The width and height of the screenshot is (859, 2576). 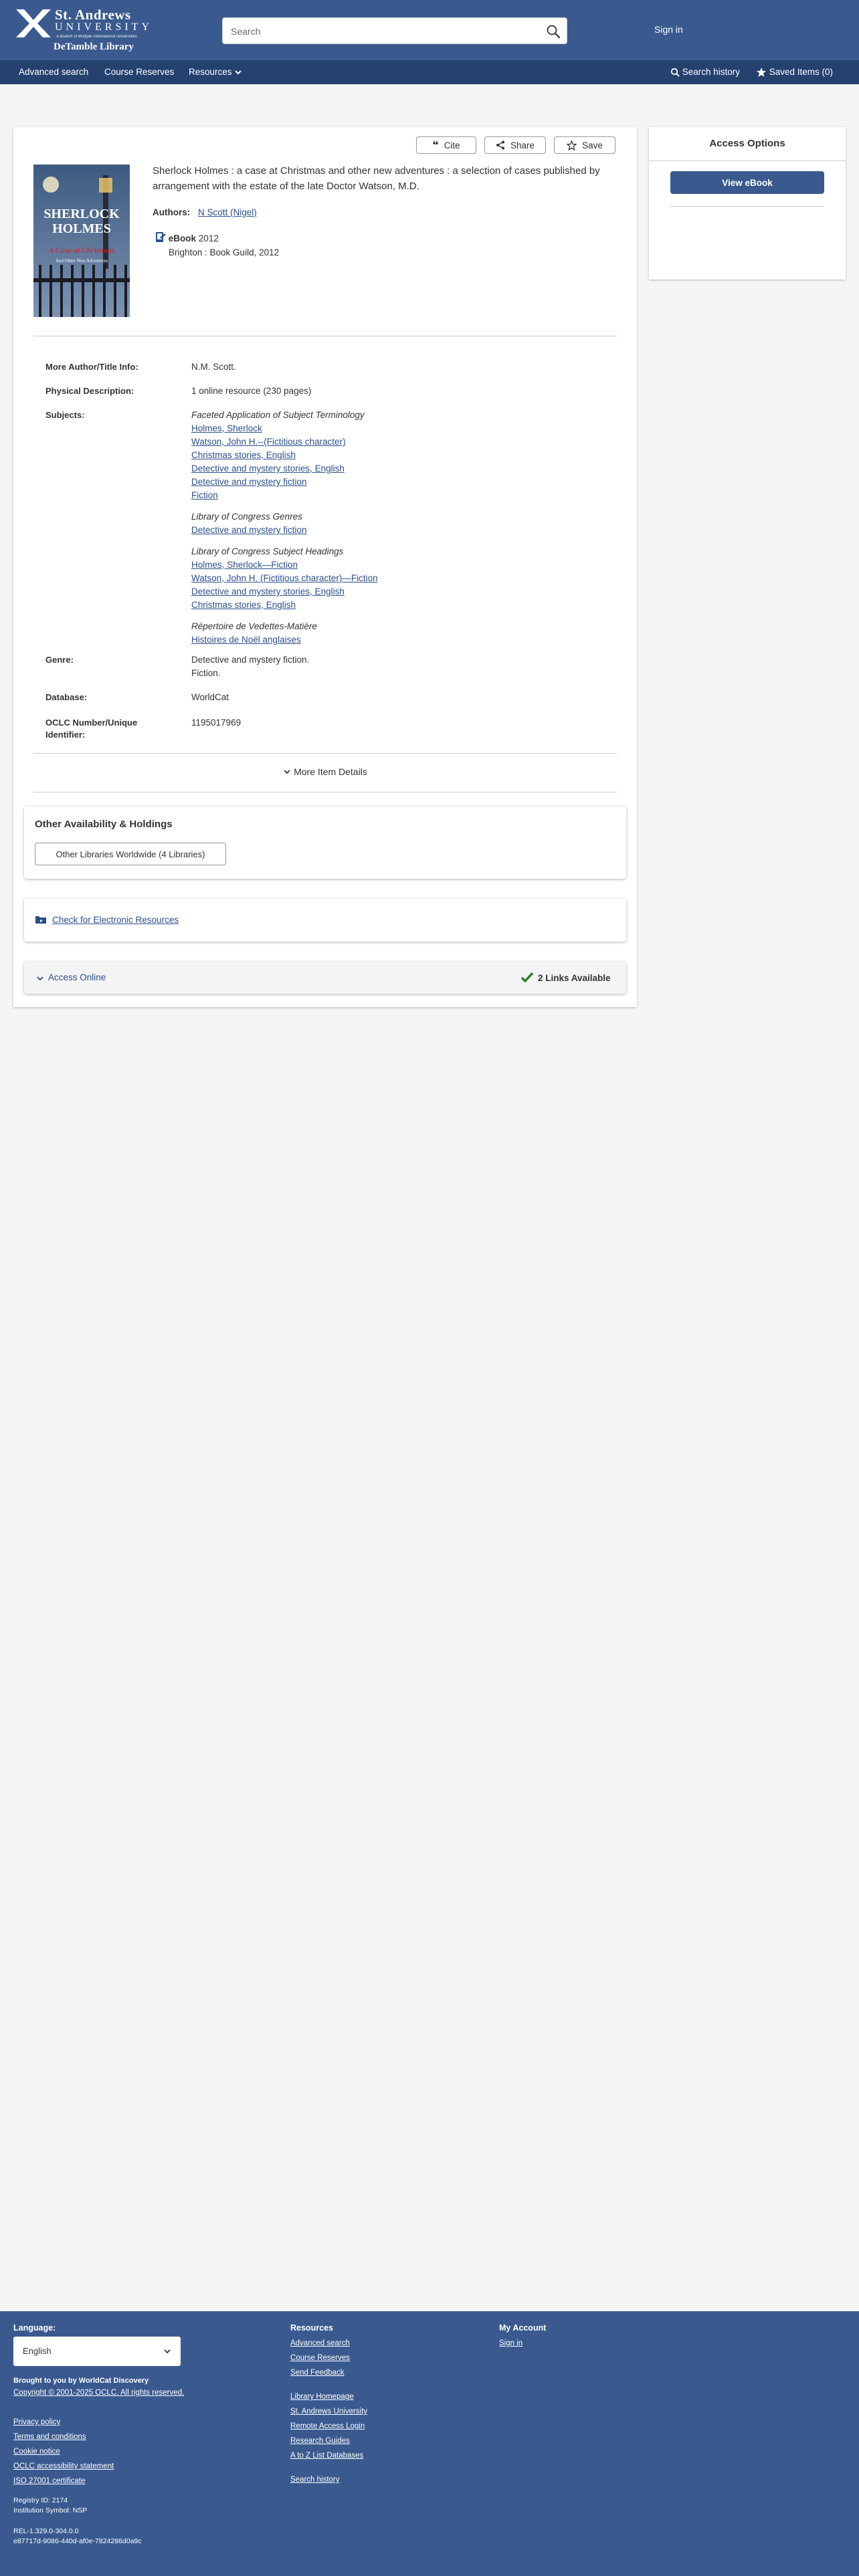 What do you see at coordinates (182, 238) in the screenshot?
I see `format-type: eBook` at bounding box center [182, 238].